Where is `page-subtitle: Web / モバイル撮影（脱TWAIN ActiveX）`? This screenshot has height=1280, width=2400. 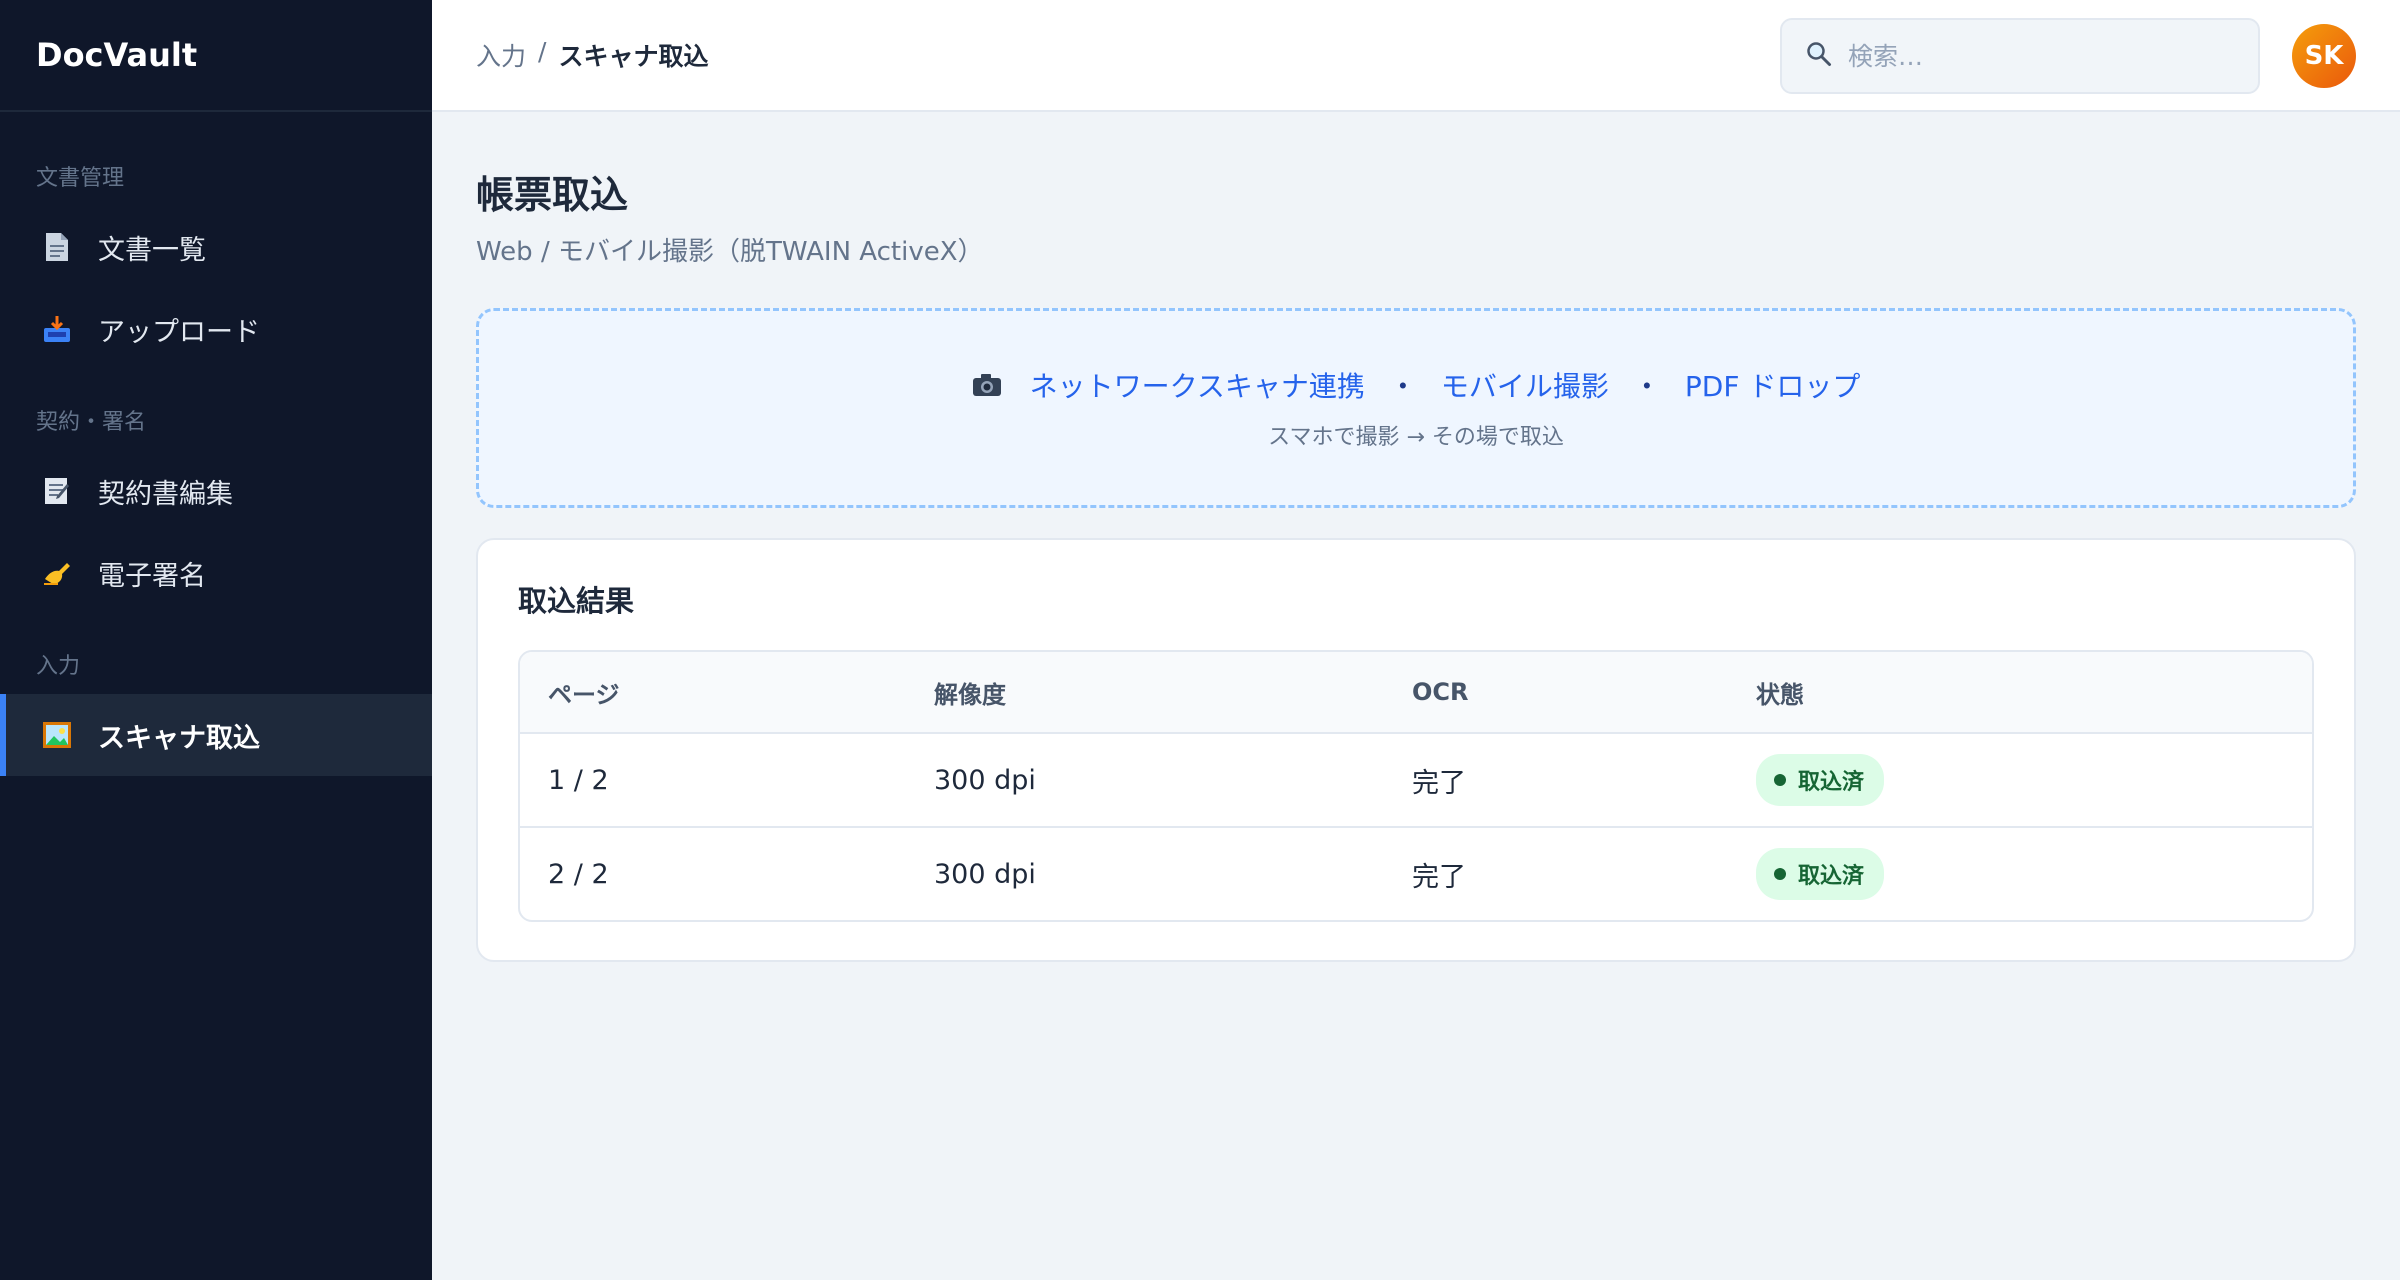 page-subtitle: Web / モバイル撮影（脱TWAIN ActiveX） is located at coordinates (730, 252).